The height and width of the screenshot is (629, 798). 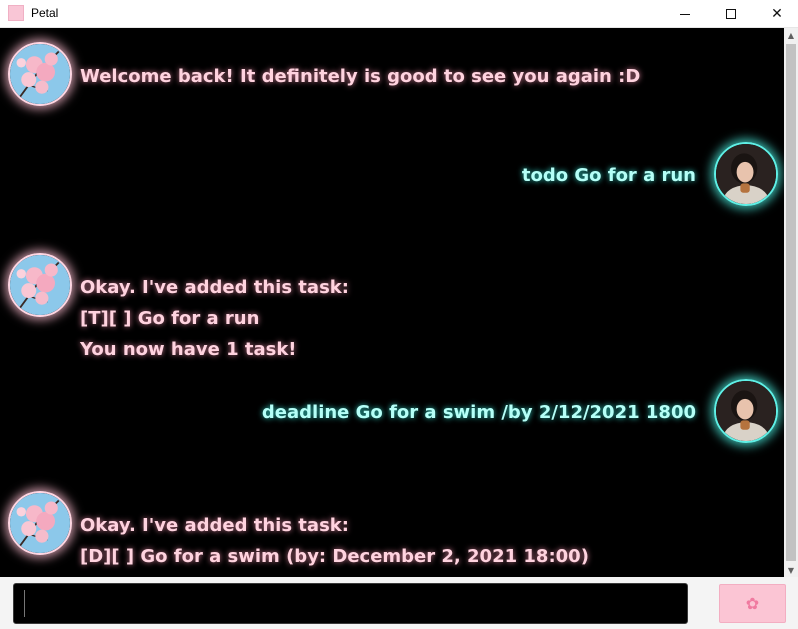 I want to click on user-message: todo Go for a run, so click(x=609, y=175).